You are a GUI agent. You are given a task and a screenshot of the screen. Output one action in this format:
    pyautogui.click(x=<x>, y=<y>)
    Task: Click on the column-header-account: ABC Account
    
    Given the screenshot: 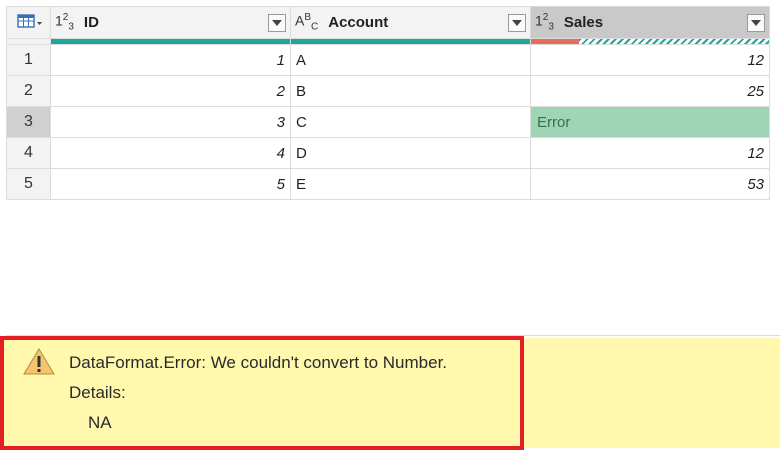 What is the action you would take?
    pyautogui.click(x=410, y=22)
    